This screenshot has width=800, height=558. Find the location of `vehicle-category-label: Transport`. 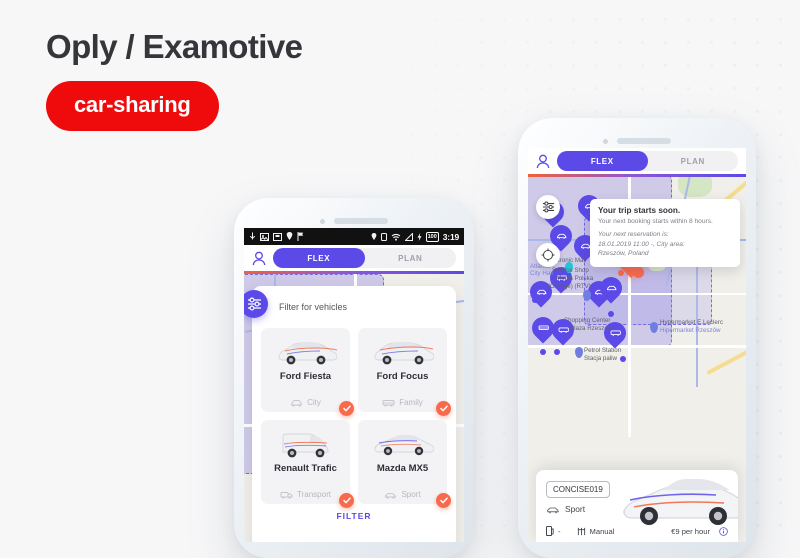

vehicle-category-label: Transport is located at coordinates (314, 494).